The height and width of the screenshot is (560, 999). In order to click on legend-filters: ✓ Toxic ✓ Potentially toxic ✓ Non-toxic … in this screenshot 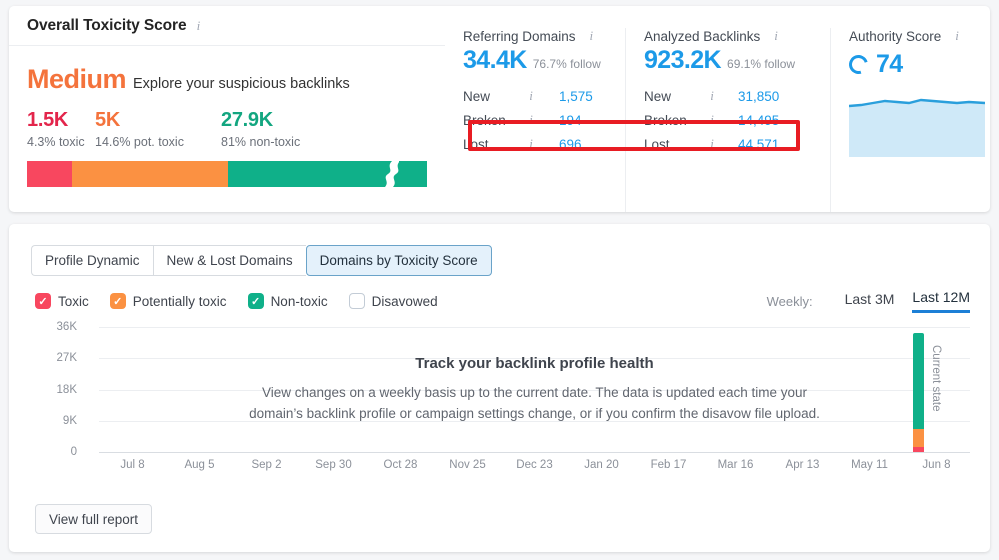, I will do `click(512, 301)`.